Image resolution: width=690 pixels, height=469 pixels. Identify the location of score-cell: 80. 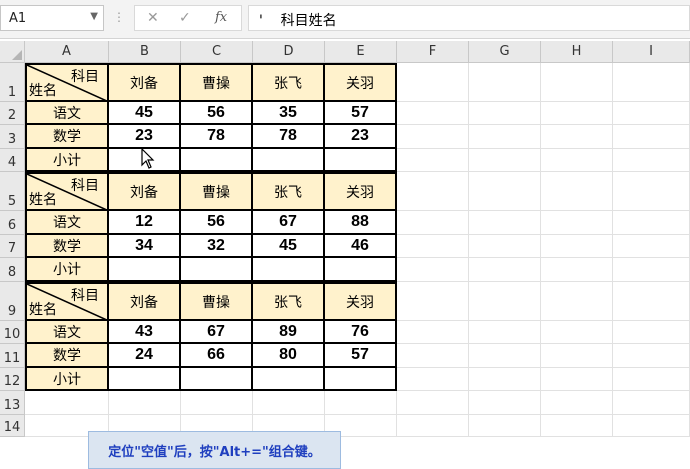
(289, 356).